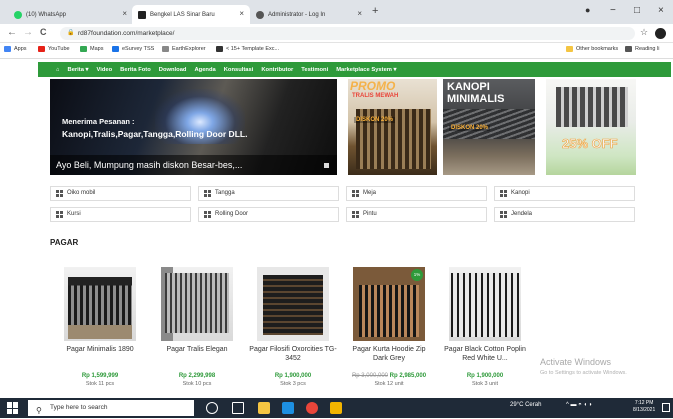 The width and height of the screenshot is (673, 419). What do you see at coordinates (389, 304) in the screenshot?
I see `product-image: 1%` at bounding box center [389, 304].